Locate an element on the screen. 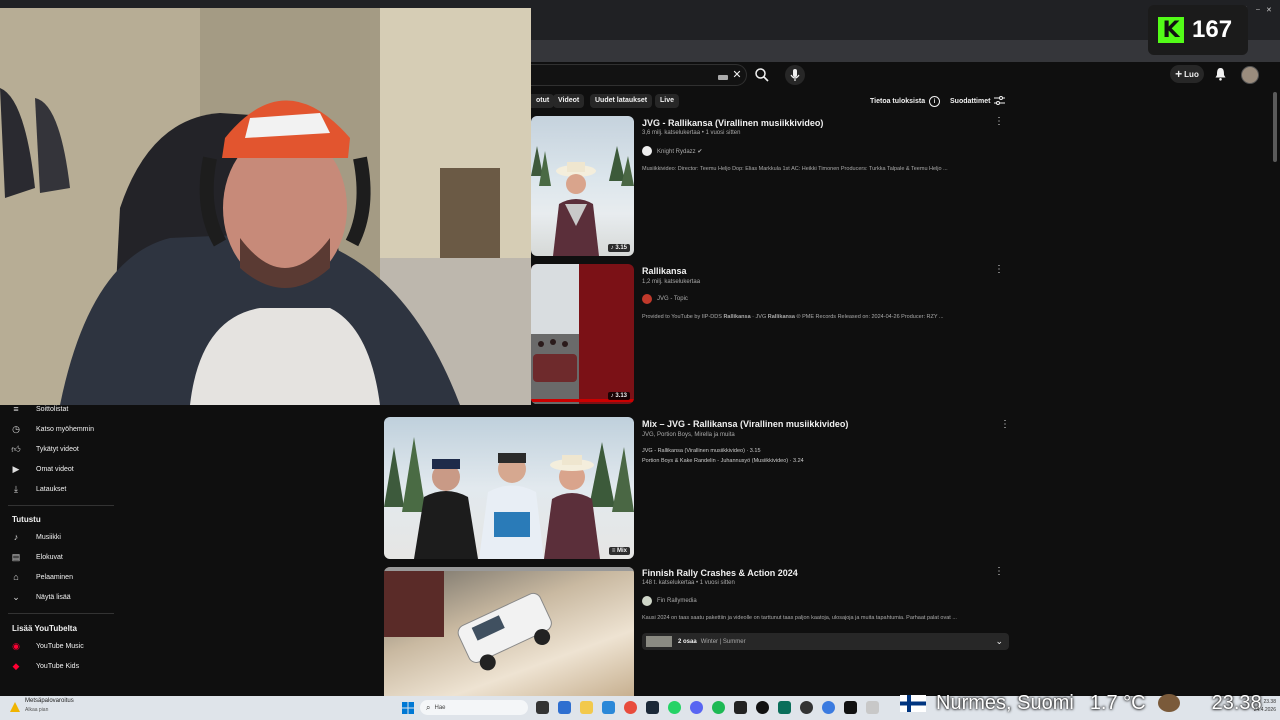 The width and height of the screenshot is (1280, 720). viewer-count-badge: K 167 is located at coordinates (1198, 30).